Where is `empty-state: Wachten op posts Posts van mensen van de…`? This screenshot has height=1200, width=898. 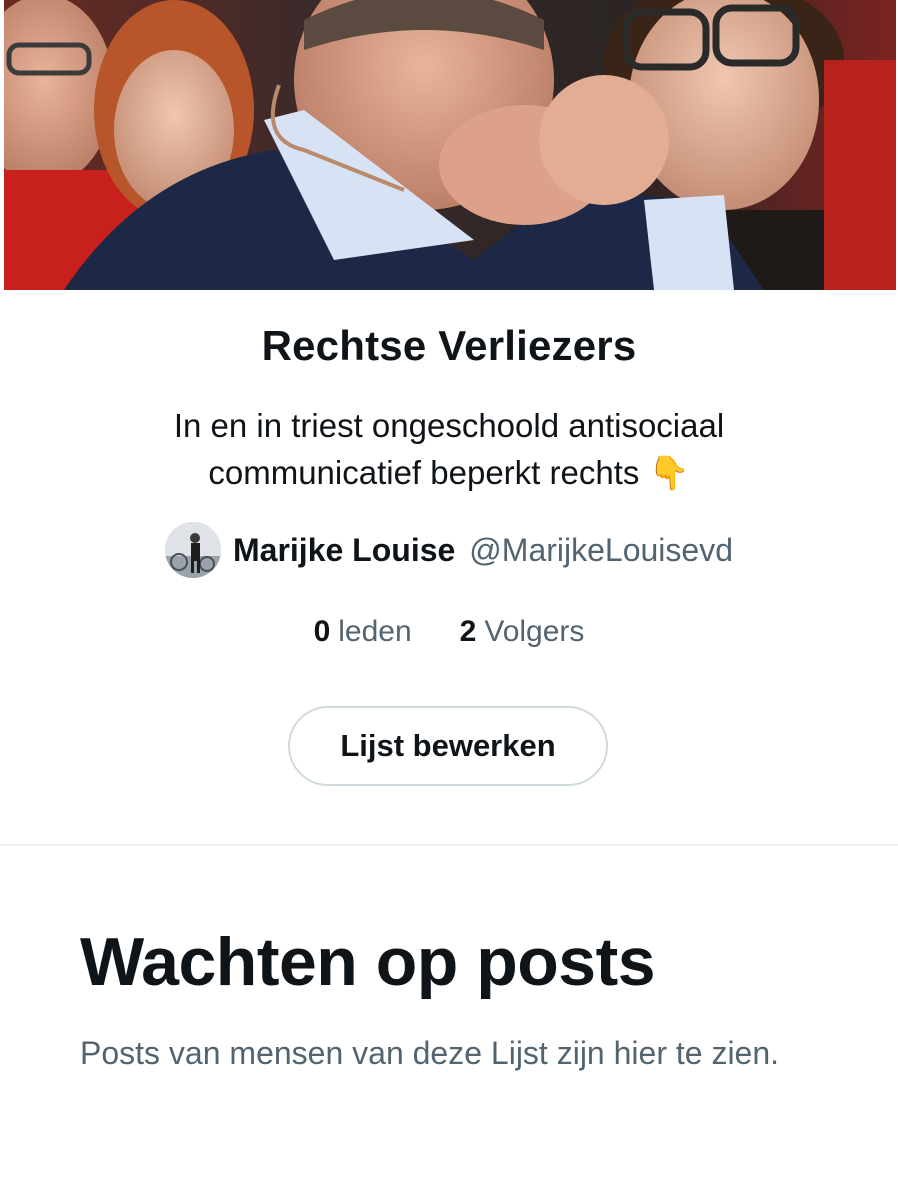
empty-state: Wachten op posts Posts van mensen van de… is located at coordinates (440, 998).